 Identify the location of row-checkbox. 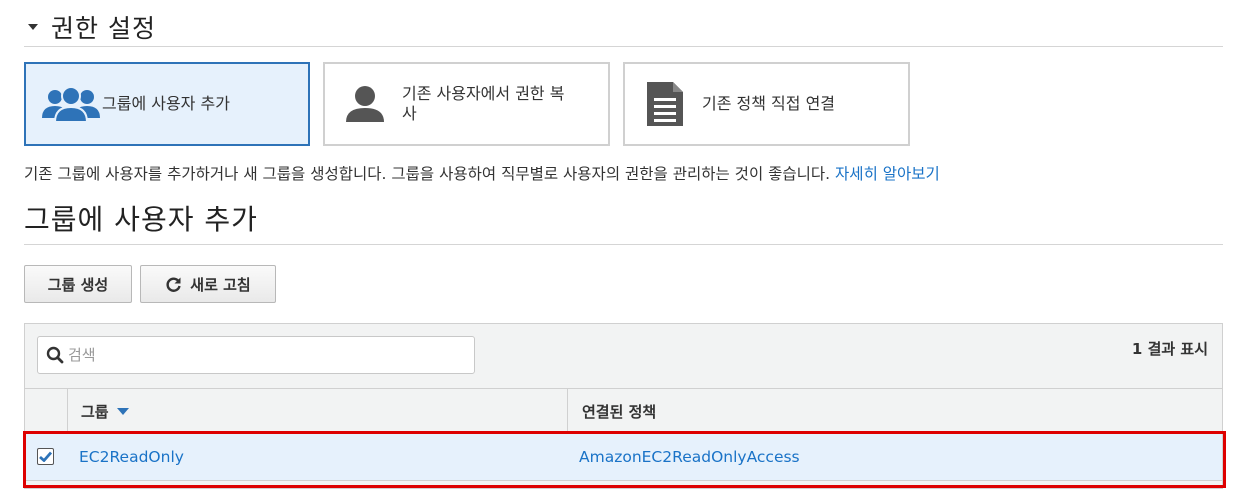
(45, 456).